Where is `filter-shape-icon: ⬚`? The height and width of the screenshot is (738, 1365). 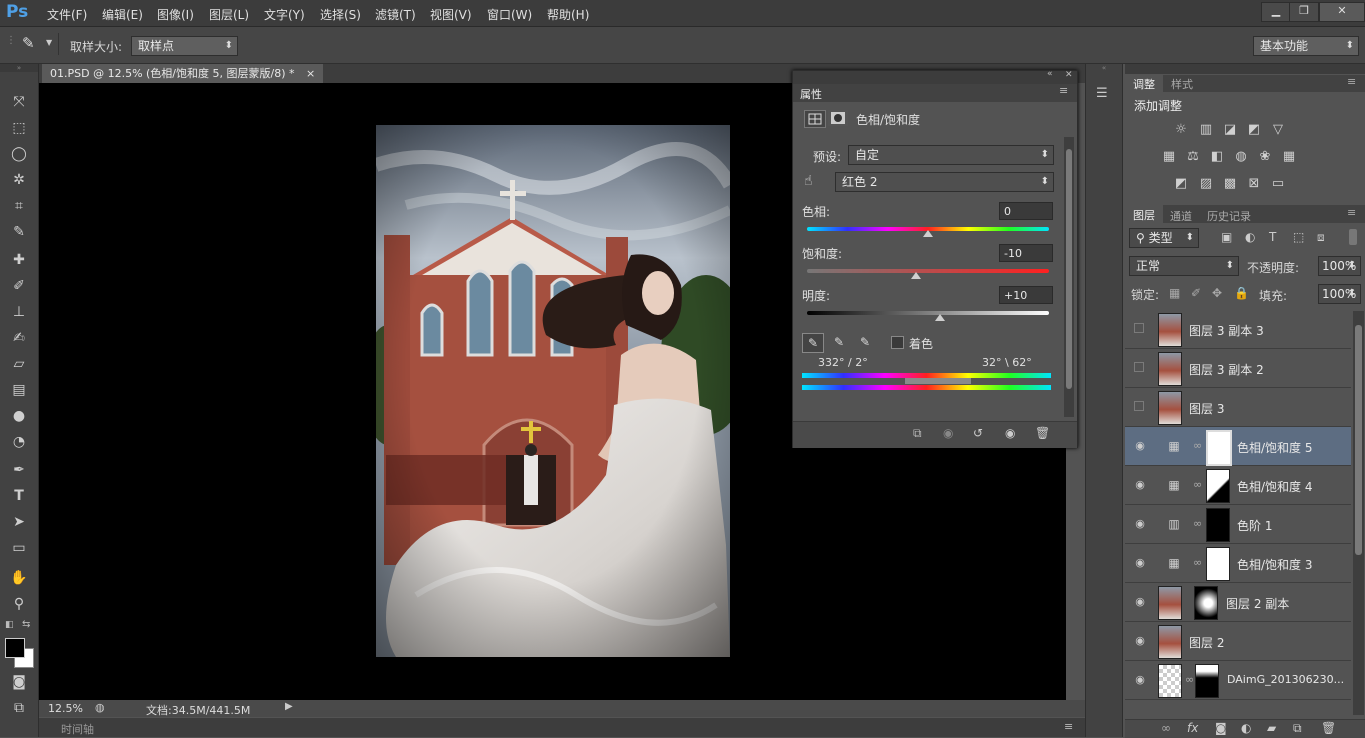 filter-shape-icon: ⬚ is located at coordinates (1298, 237).